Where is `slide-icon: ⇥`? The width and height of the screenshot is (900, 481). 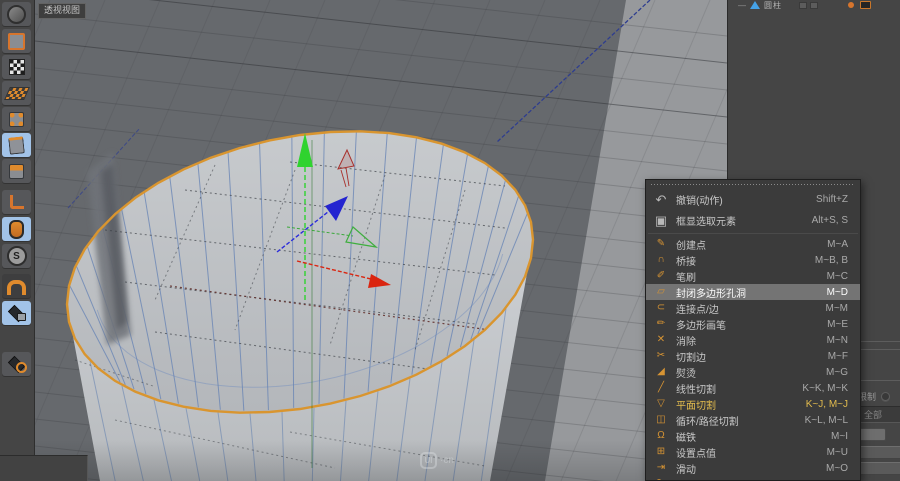 slide-icon: ⇥ is located at coordinates (661, 467).